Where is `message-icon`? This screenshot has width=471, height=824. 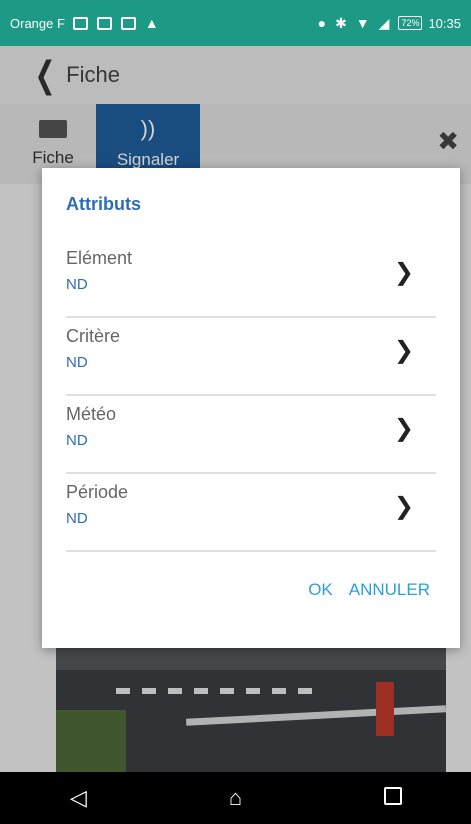
message-icon is located at coordinates (80, 23).